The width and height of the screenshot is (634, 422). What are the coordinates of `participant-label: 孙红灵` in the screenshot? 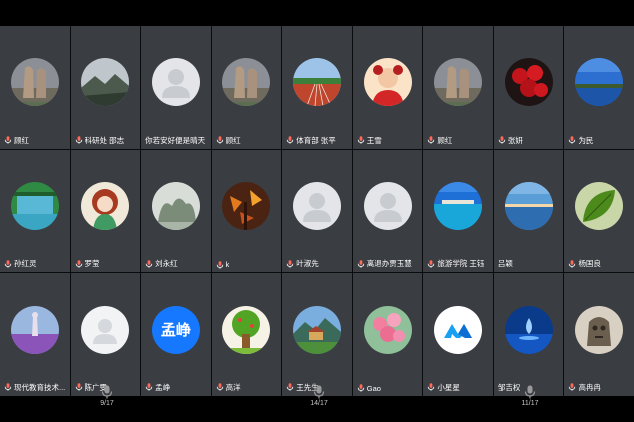 It's located at (36, 263).